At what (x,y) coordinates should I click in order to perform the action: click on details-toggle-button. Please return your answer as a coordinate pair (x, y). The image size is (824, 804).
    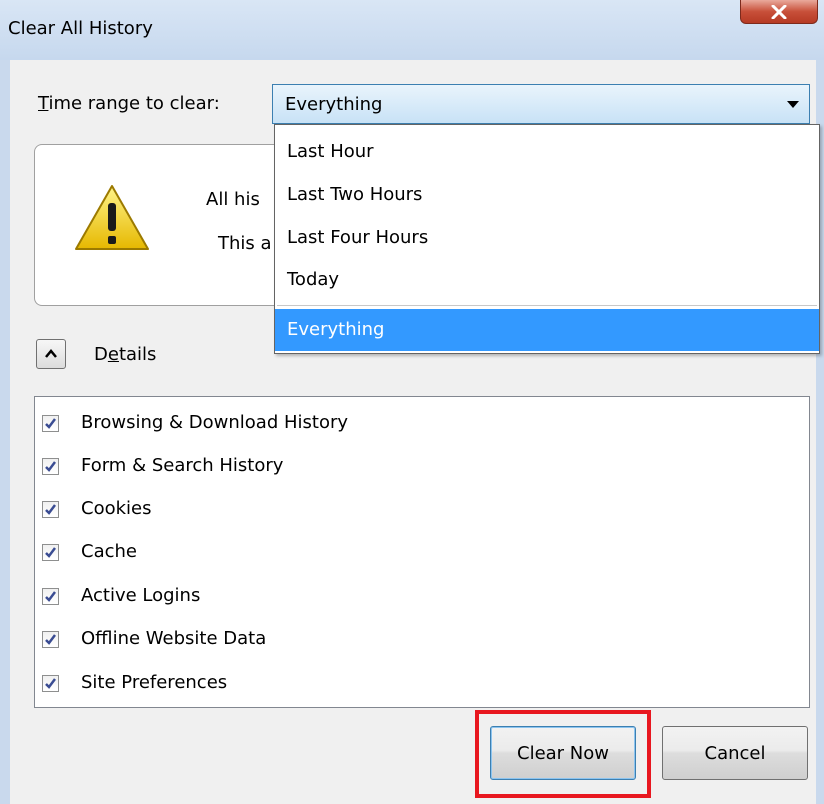
    Looking at the image, I should click on (51, 354).